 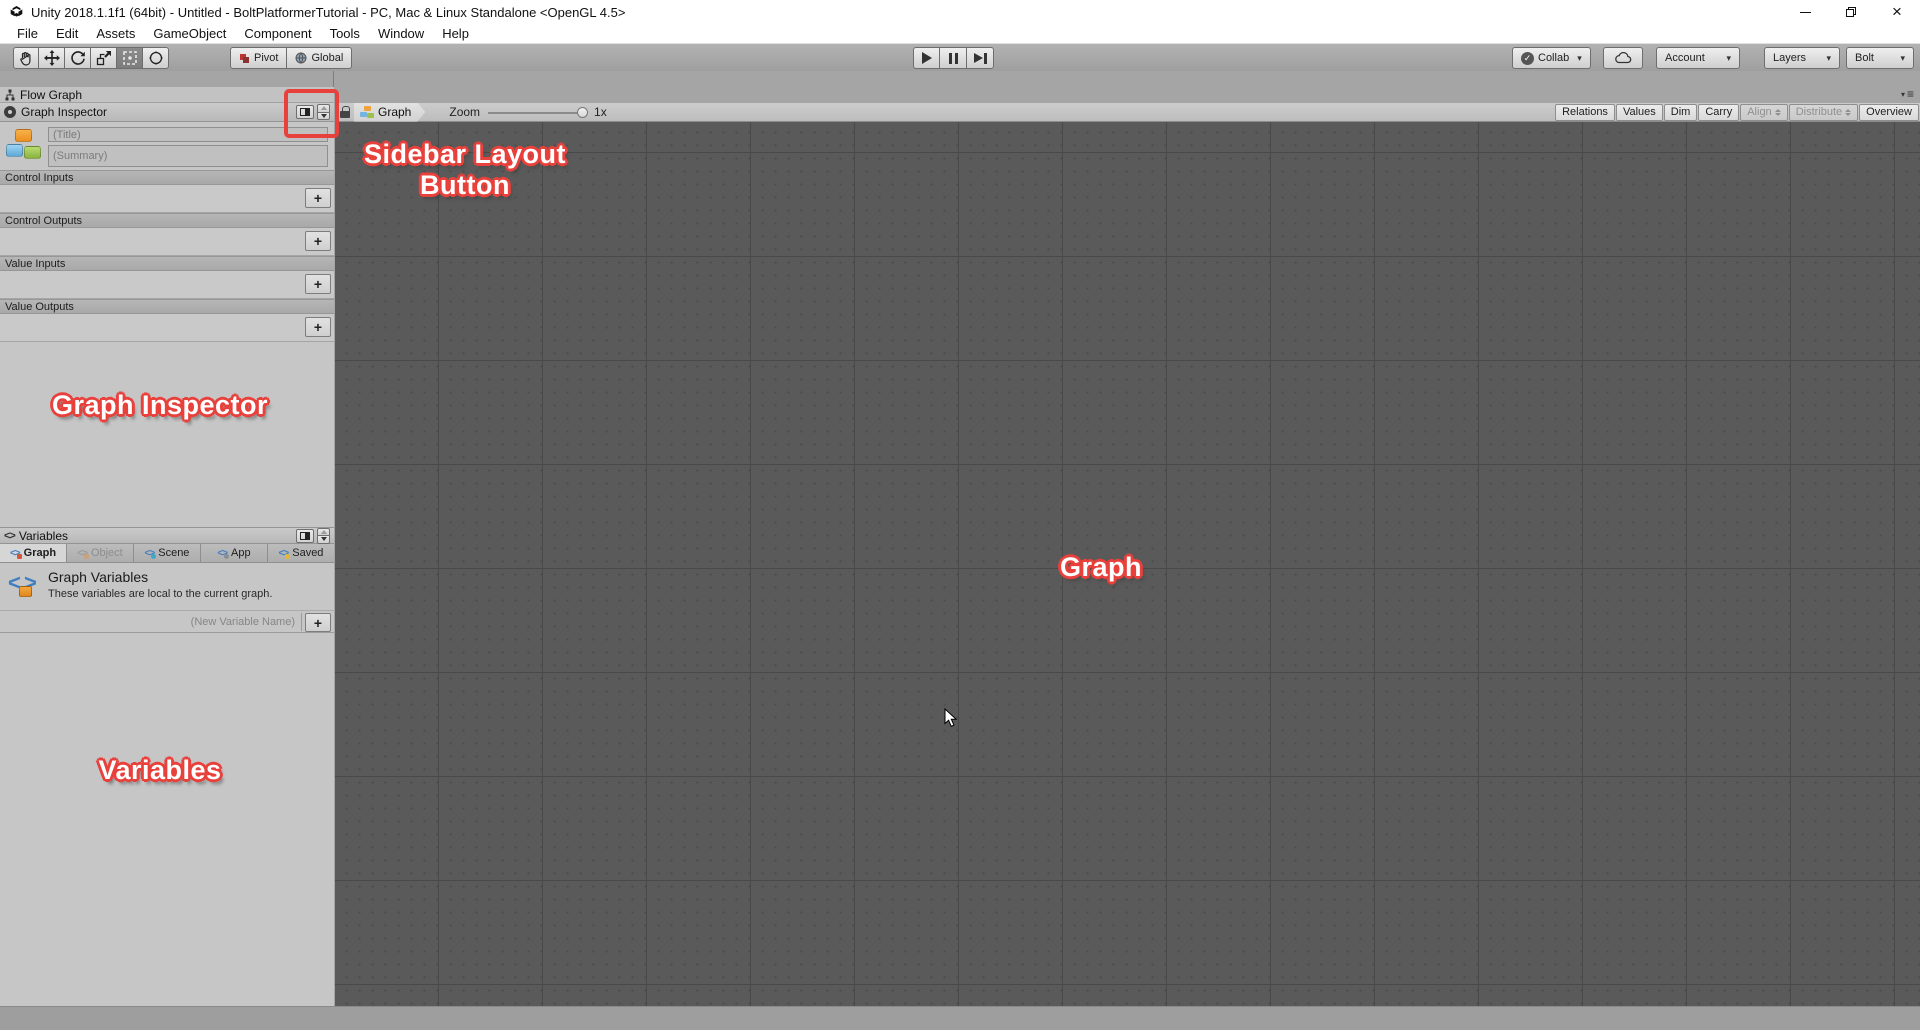 What do you see at coordinates (83, 553) in the screenshot?
I see `object-variables-tab-icon: <>` at bounding box center [83, 553].